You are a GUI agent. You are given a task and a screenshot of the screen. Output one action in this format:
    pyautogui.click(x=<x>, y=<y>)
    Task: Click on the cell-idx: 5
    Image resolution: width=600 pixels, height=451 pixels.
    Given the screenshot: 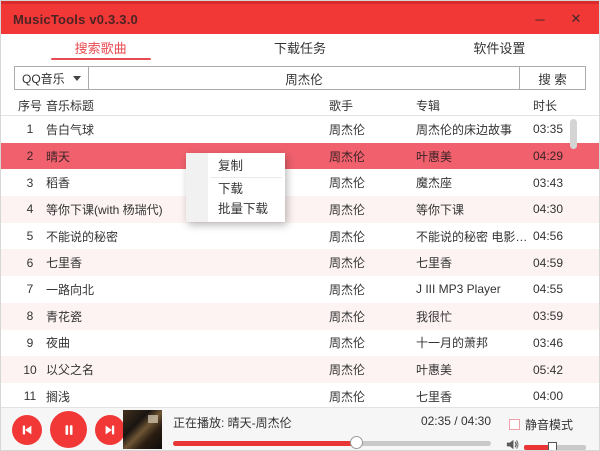 What is the action you would take?
    pyautogui.click(x=30, y=236)
    